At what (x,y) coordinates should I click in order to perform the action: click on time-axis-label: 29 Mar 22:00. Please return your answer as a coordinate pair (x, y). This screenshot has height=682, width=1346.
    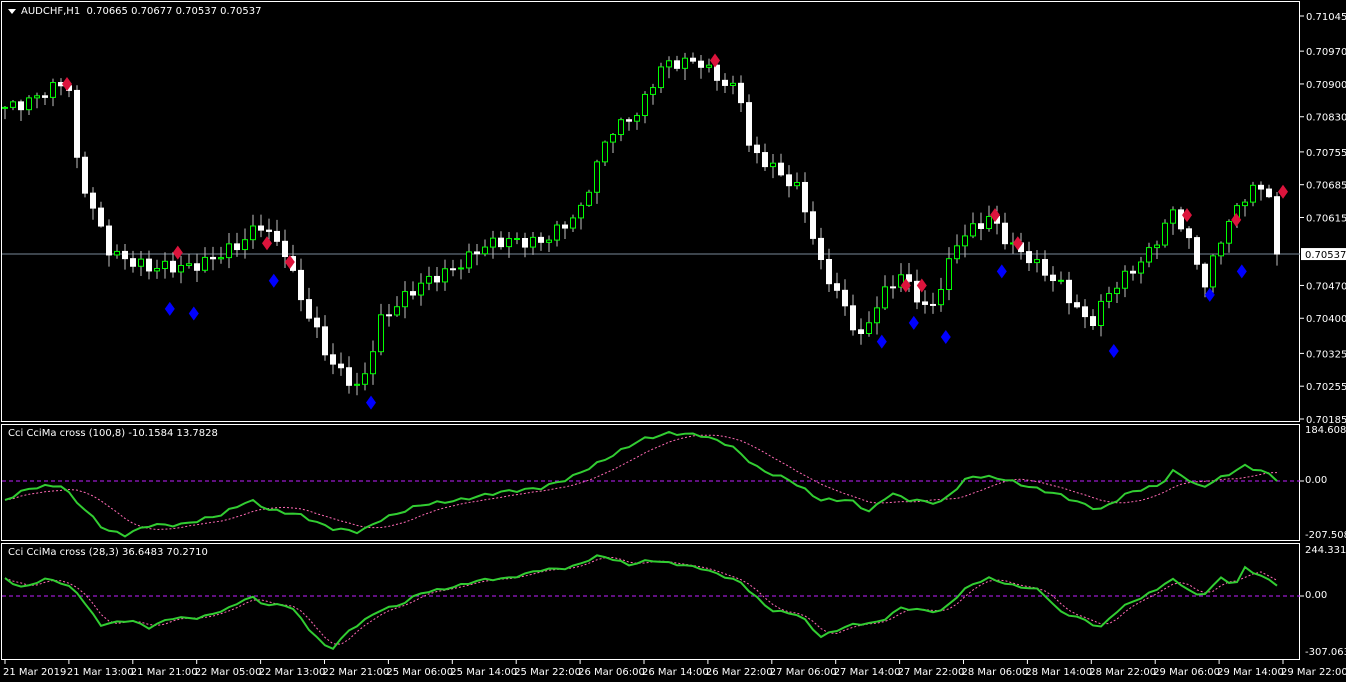
    Looking at the image, I should click on (1313, 672).